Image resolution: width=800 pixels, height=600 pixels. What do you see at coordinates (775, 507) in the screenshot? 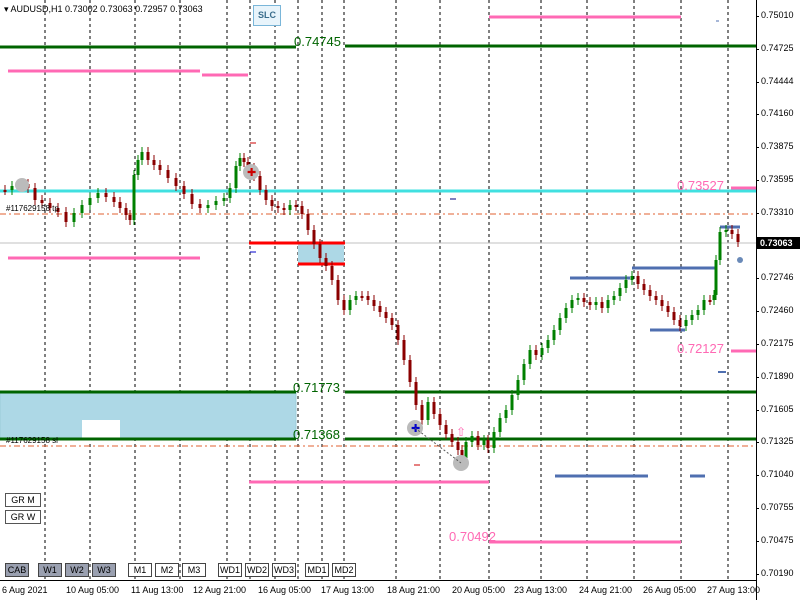
I see `price-tick: 0.70755` at bounding box center [775, 507].